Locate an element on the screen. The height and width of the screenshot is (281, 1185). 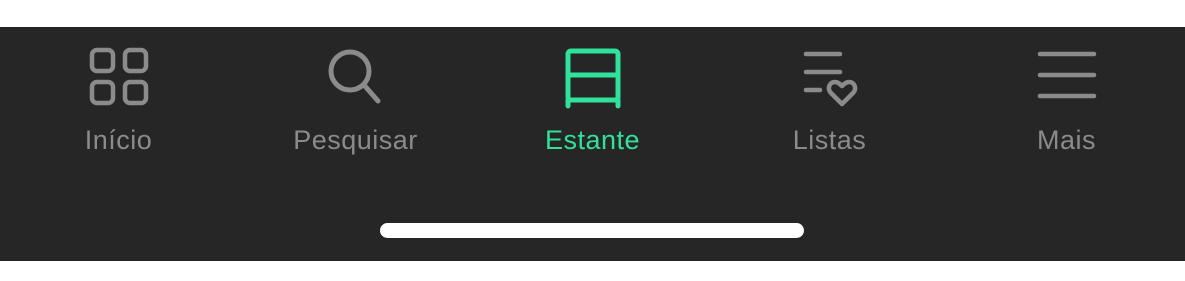
tab-listas: Listas is located at coordinates (829, 102).